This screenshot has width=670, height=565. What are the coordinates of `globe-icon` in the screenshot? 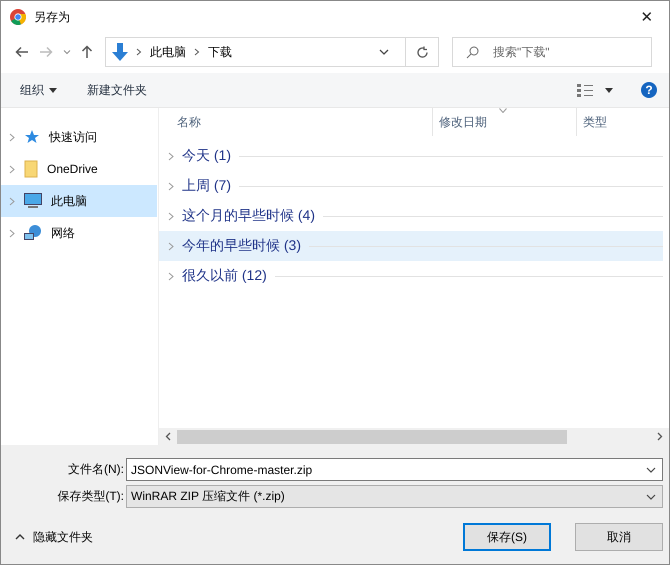 It's located at (33, 233).